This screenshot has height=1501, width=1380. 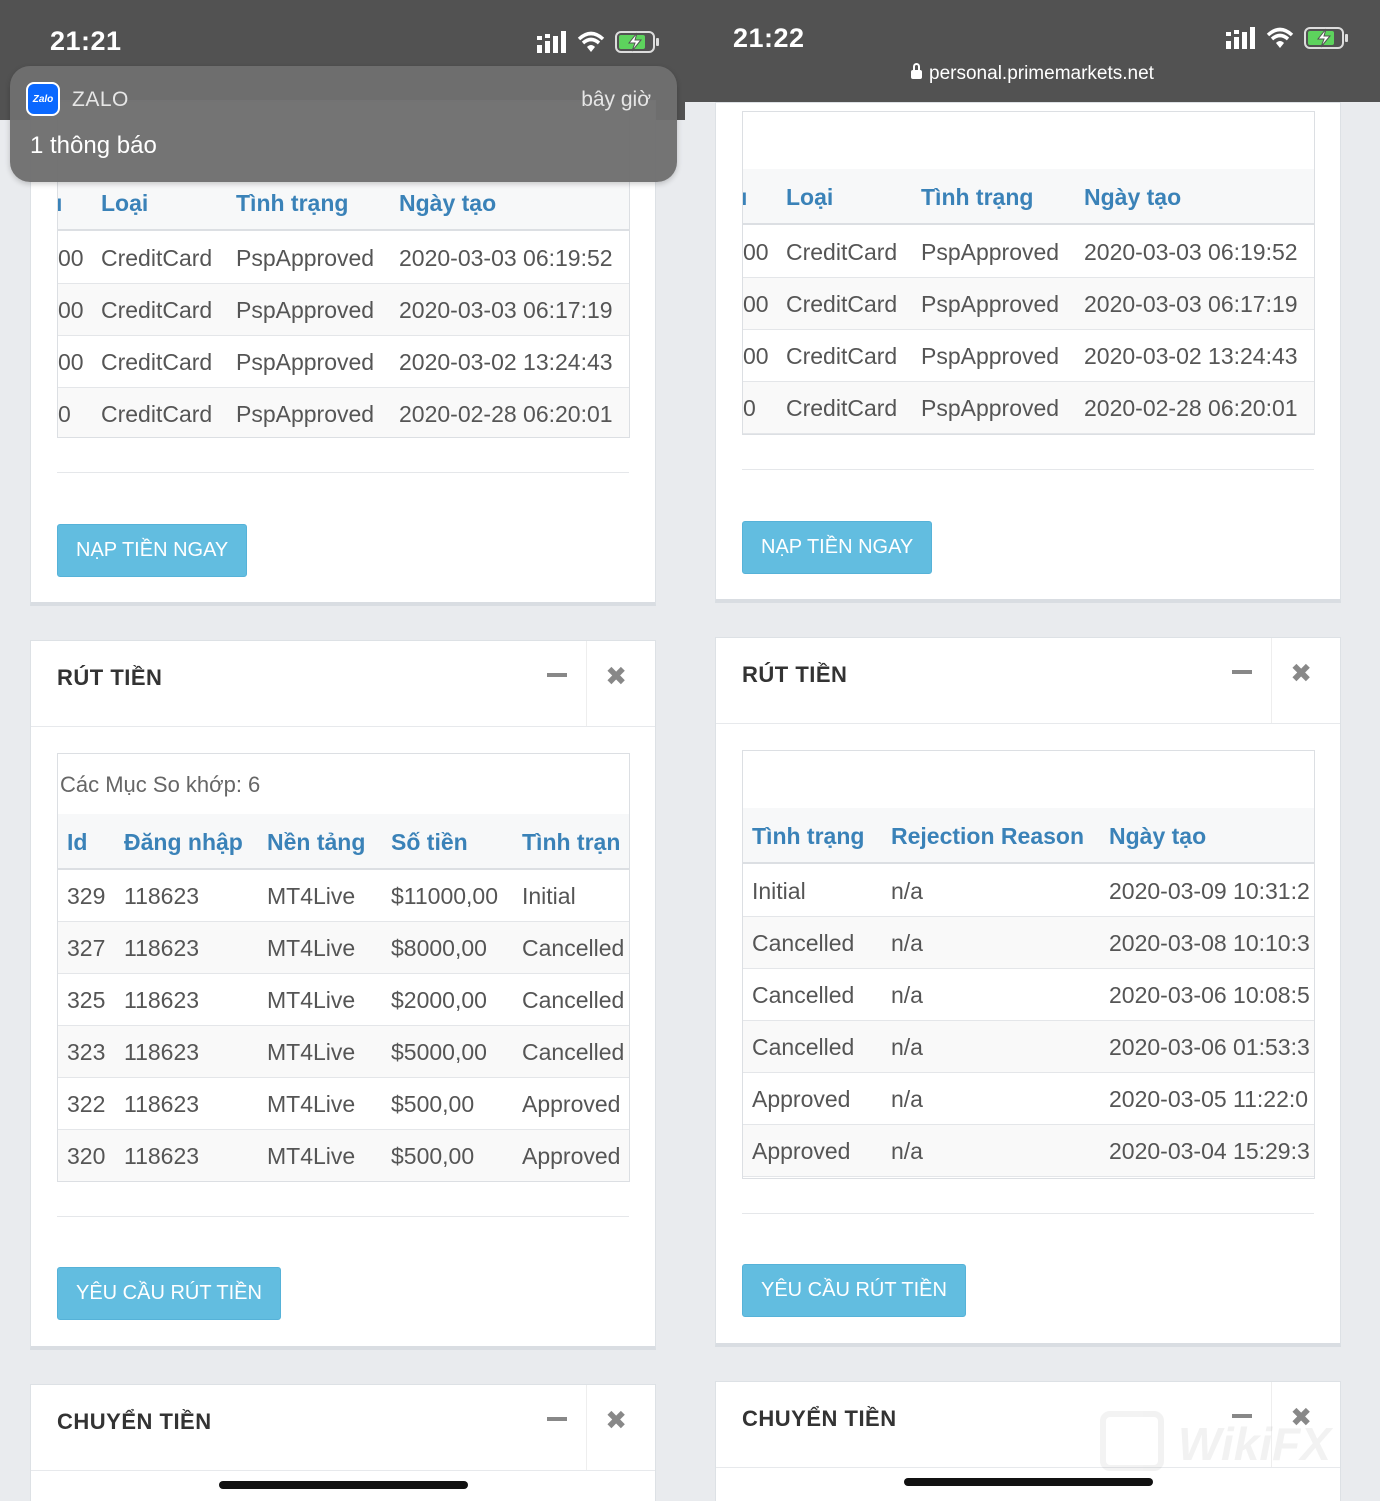 What do you see at coordinates (987, 836) in the screenshot?
I see `column-header-rejection-reason: Rejection Reason` at bounding box center [987, 836].